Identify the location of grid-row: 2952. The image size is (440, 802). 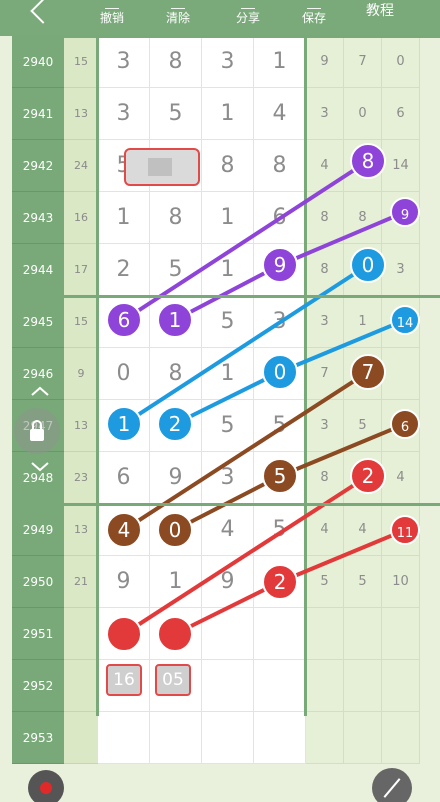
(220, 686).